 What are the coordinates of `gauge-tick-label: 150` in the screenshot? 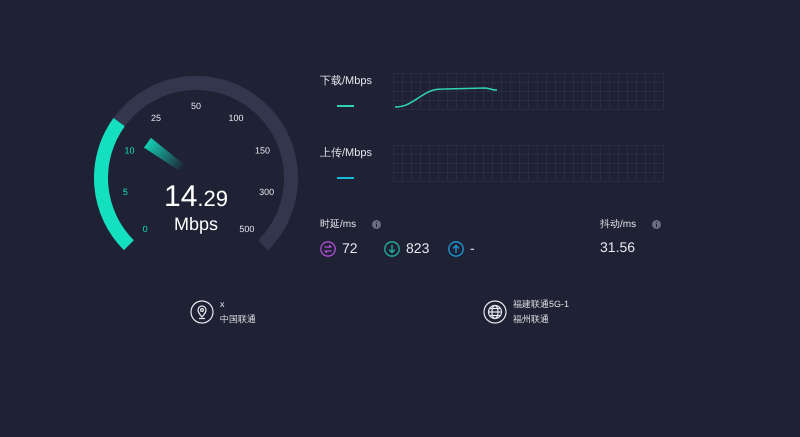 It's located at (262, 150).